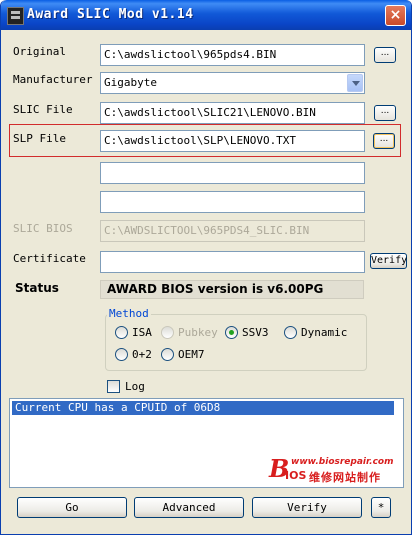 The width and height of the screenshot is (412, 535). I want to click on radio-0plus2, so click(121, 354).